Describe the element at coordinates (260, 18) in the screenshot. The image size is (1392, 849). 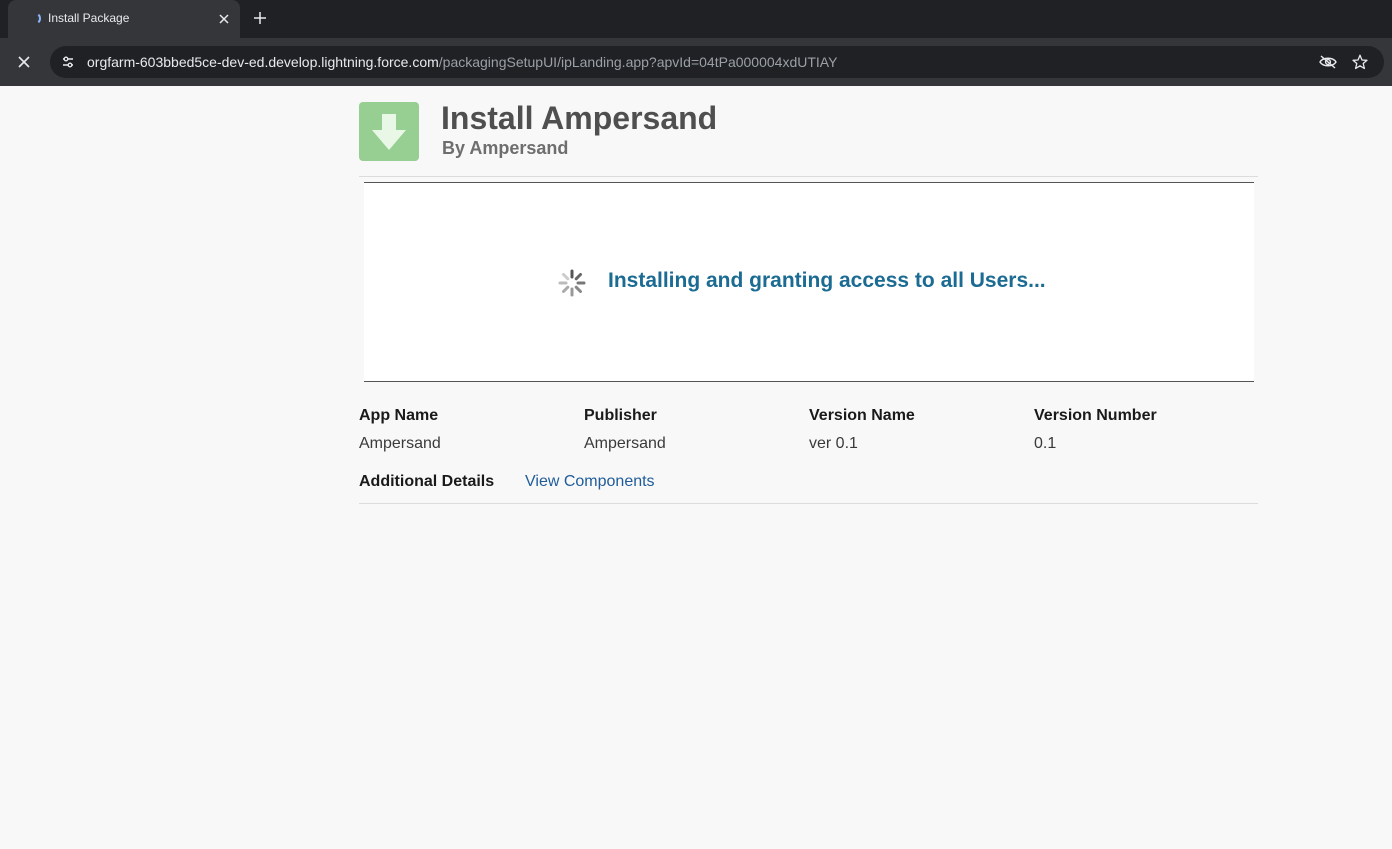
I see `new-tab-icon` at that location.